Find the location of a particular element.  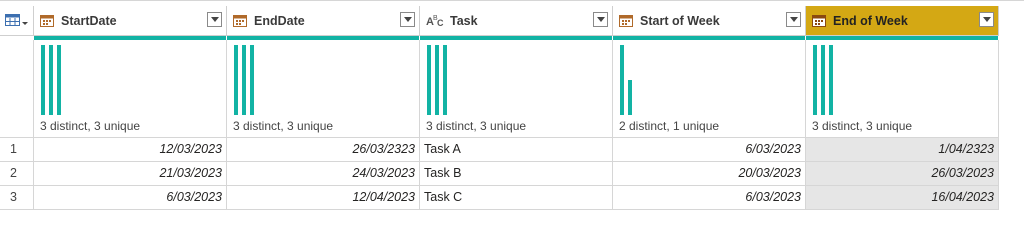

row-number: 1 is located at coordinates (17, 150).